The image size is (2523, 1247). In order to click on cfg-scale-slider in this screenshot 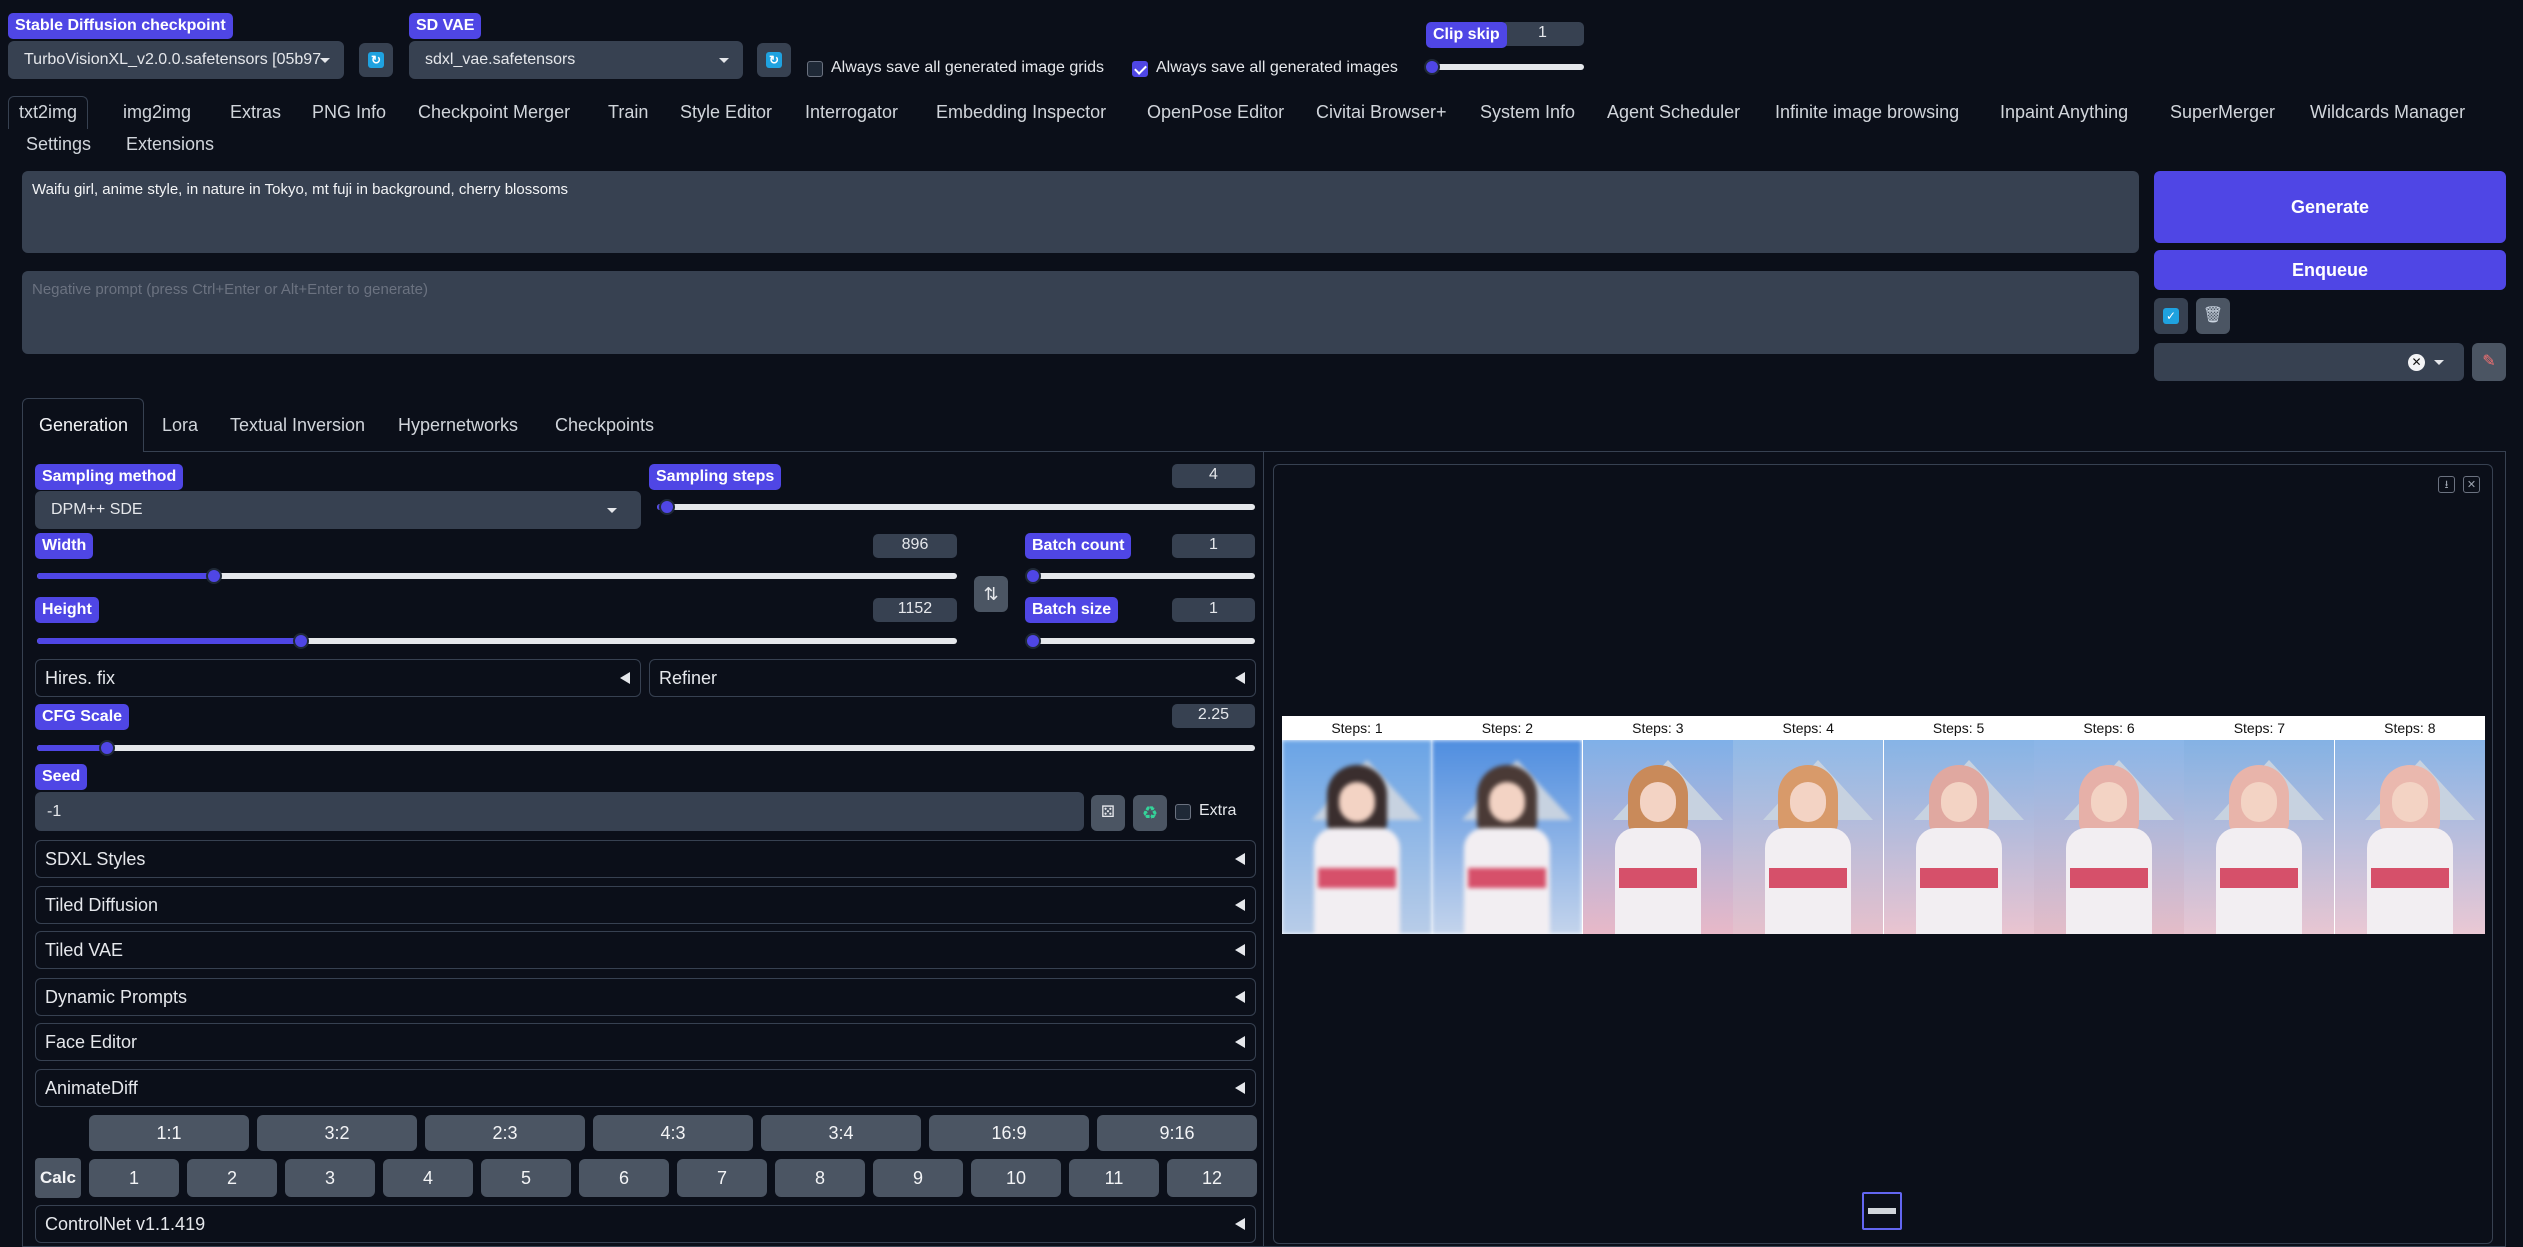, I will do `click(646, 748)`.